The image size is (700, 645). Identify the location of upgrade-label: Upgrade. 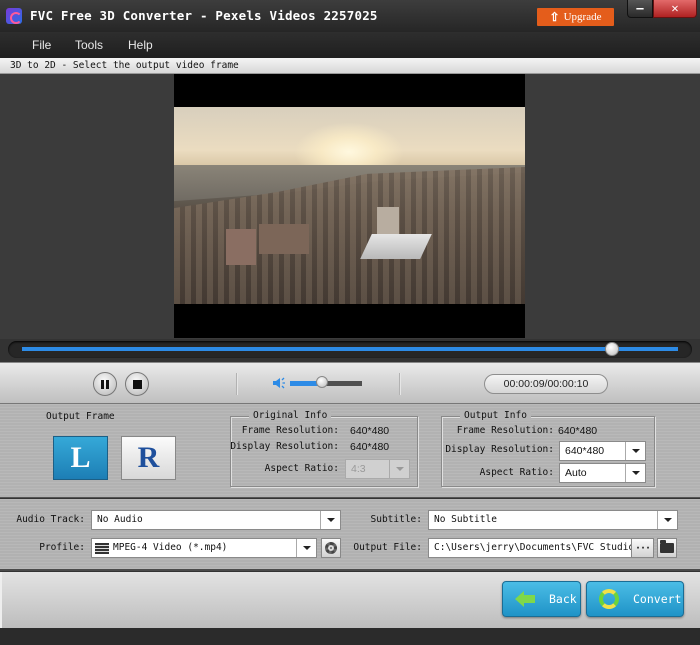
(582, 17).